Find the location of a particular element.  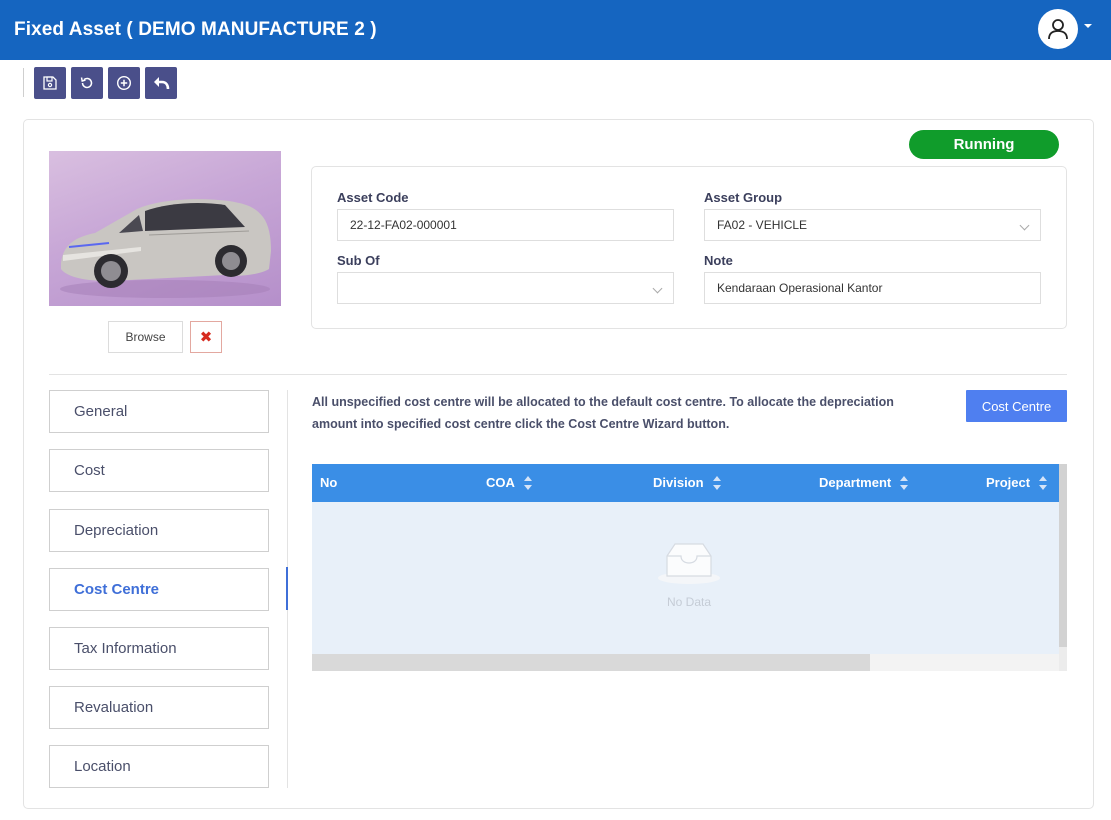

column-header-department: Department is located at coordinates (864, 482).